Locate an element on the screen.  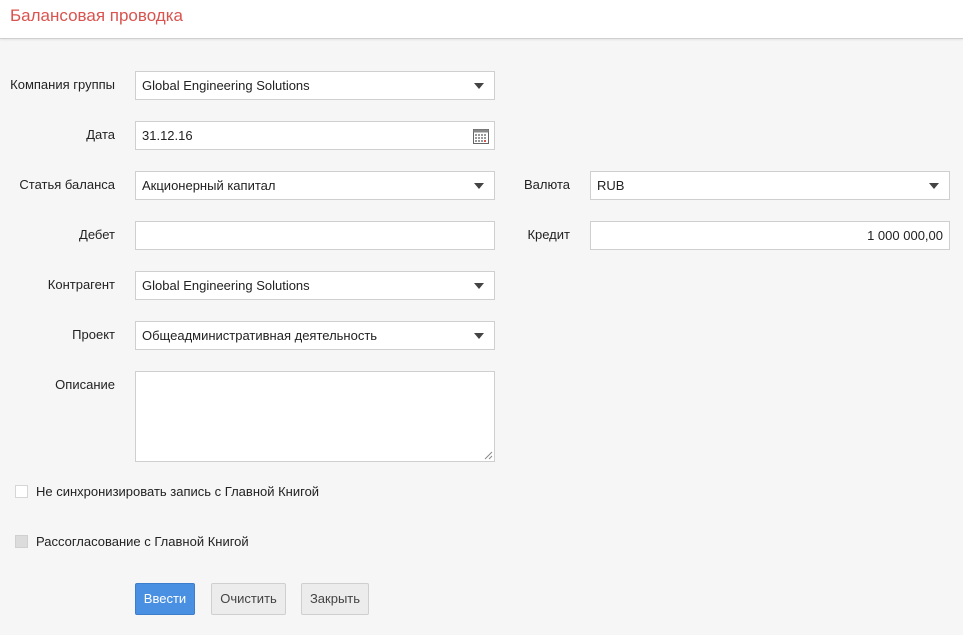
date-label: Дата is located at coordinates (100, 134).